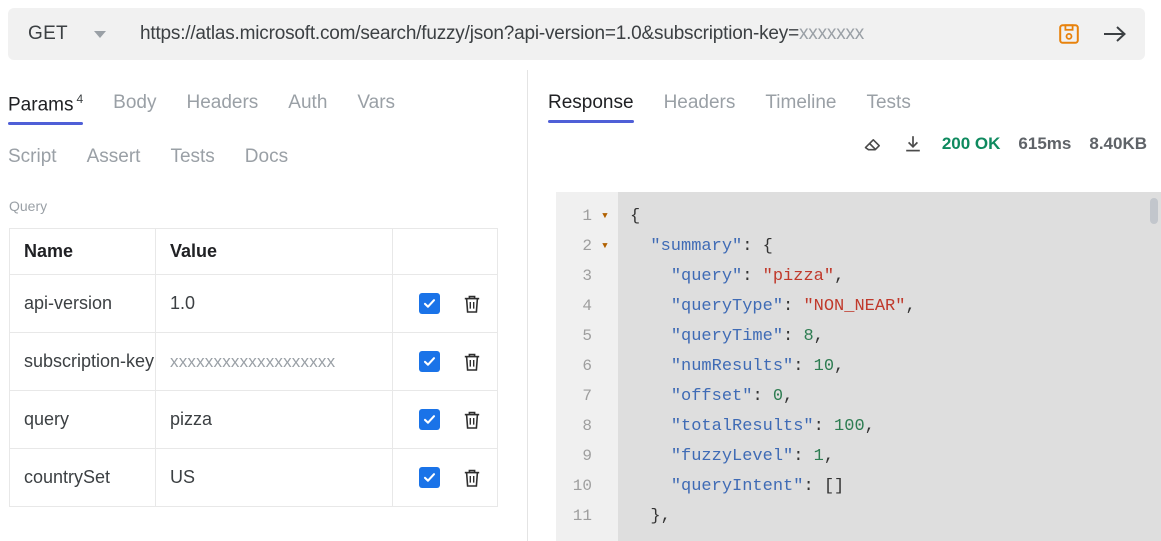  What do you see at coordinates (274, 303) in the screenshot?
I see `param-value-cell: 1.0` at bounding box center [274, 303].